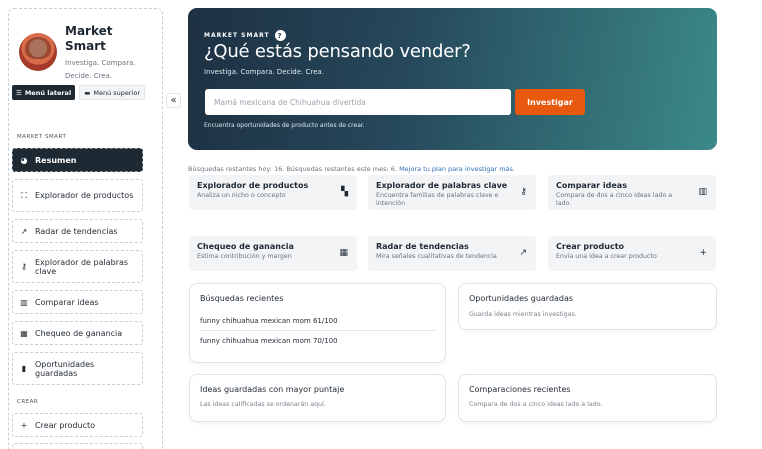 The image size is (762, 449). Describe the element at coordinates (24, 195) in the screenshot. I see `binoculars-icon: ⛶` at that location.